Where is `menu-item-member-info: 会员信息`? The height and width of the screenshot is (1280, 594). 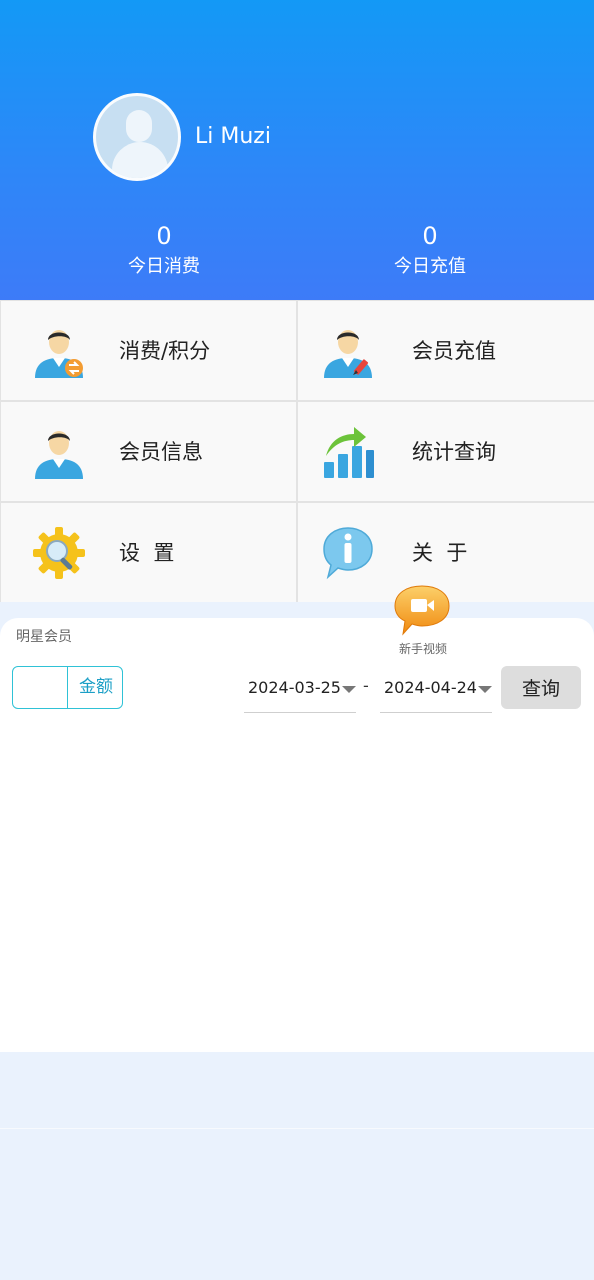
menu-item-member-info: 会员信息 is located at coordinates (148, 451).